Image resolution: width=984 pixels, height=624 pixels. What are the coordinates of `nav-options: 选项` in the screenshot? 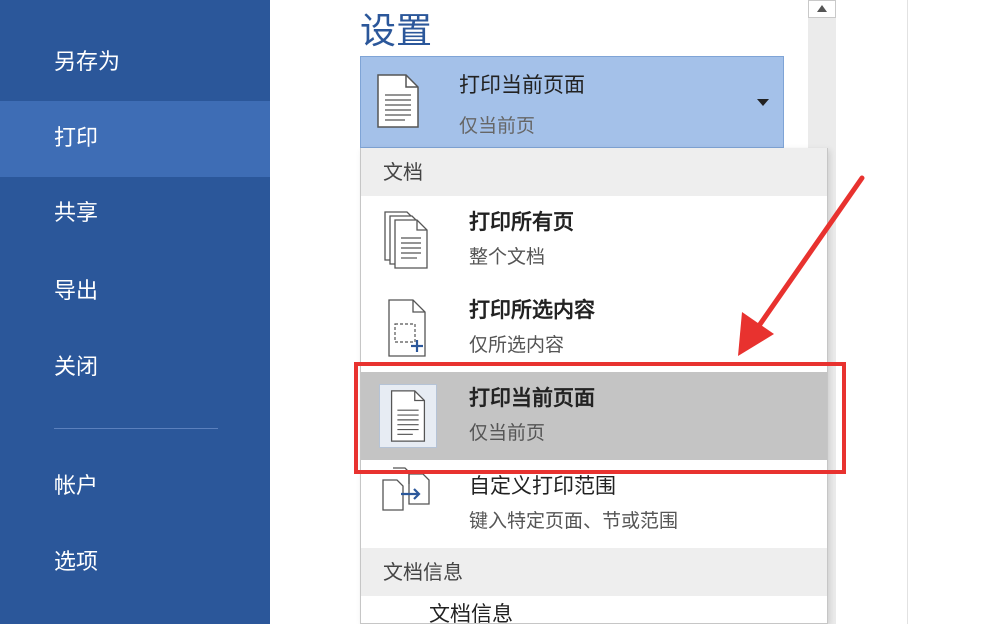 It's located at (135, 563).